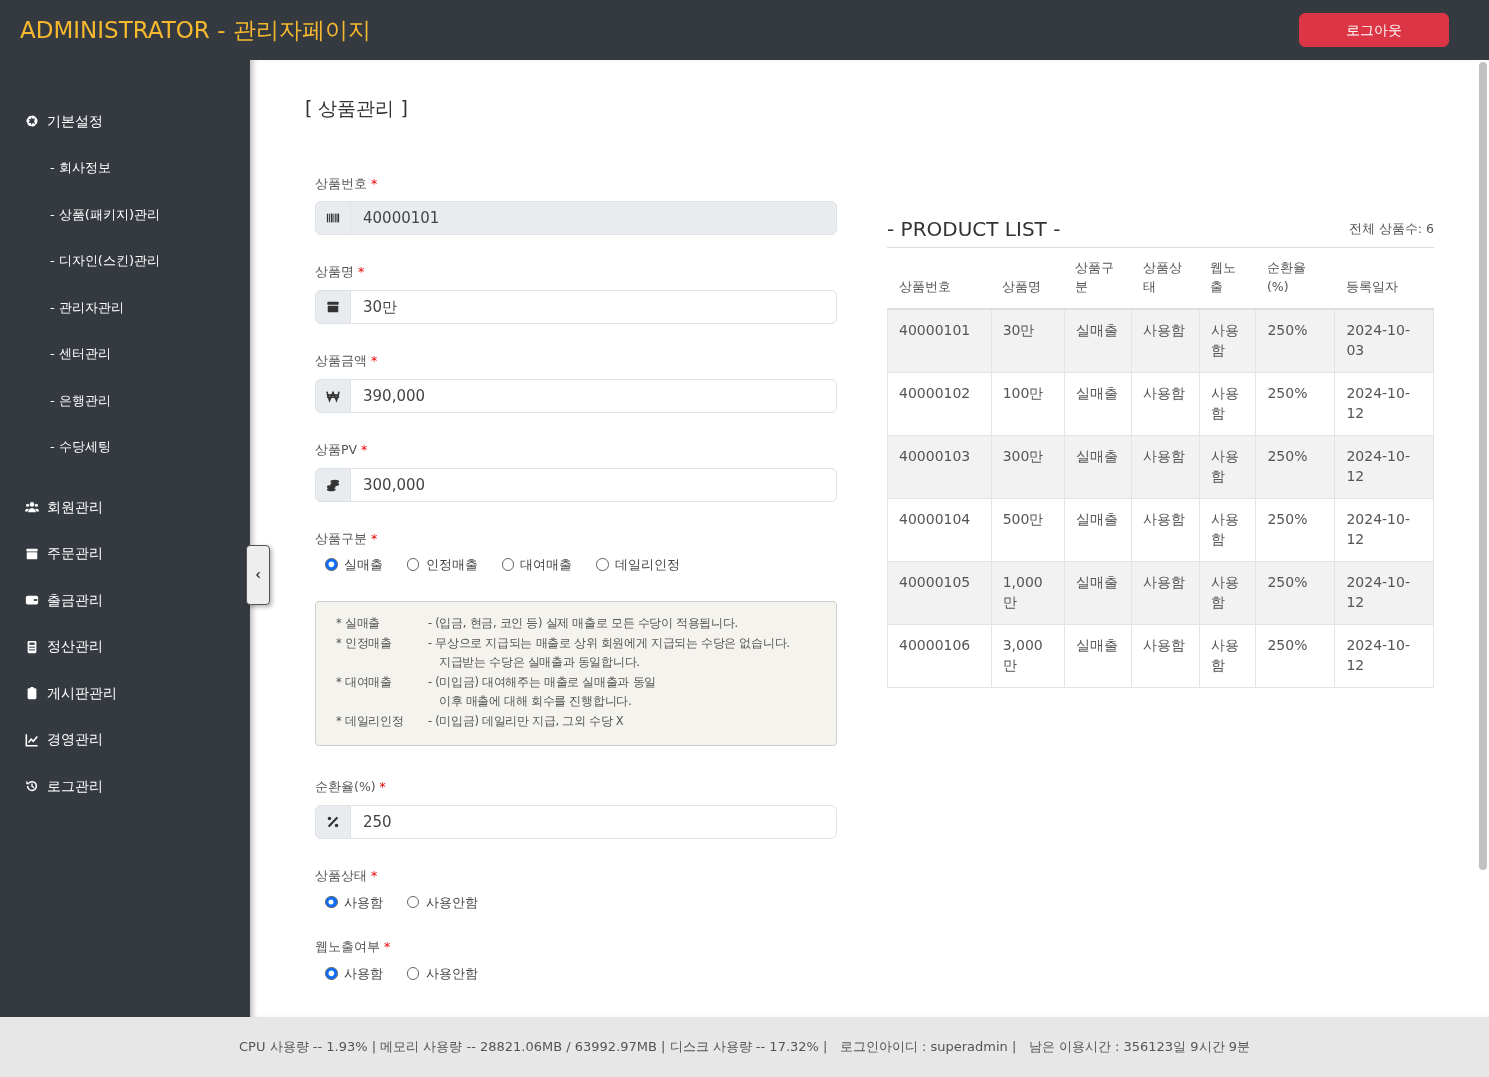 The image size is (1489, 1077). I want to click on chevron-left-icon, so click(258, 575).